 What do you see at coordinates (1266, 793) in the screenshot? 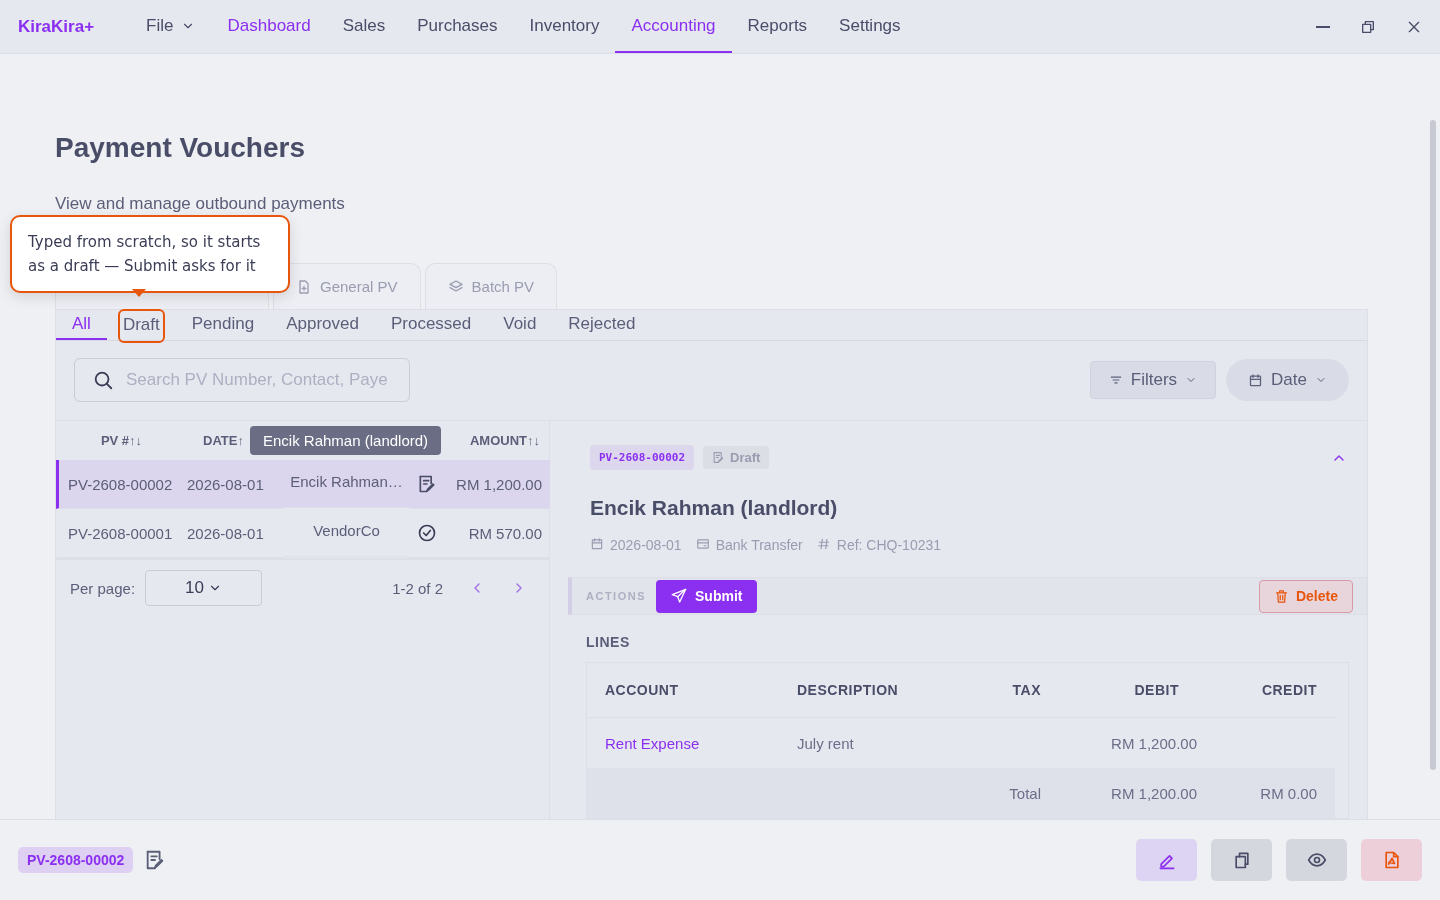
I see `total-credit: RM 0.00` at bounding box center [1266, 793].